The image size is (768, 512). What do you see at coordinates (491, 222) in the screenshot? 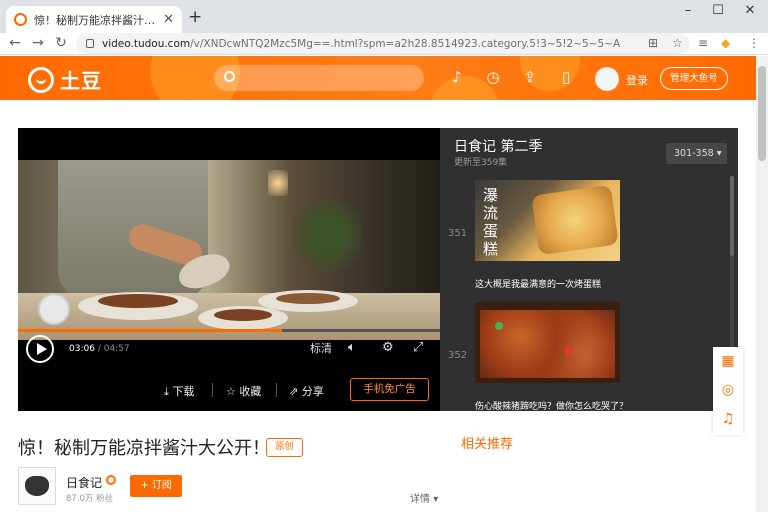
I see `episode-thumb-text: 瀑 流 蛋 糕` at bounding box center [491, 222].